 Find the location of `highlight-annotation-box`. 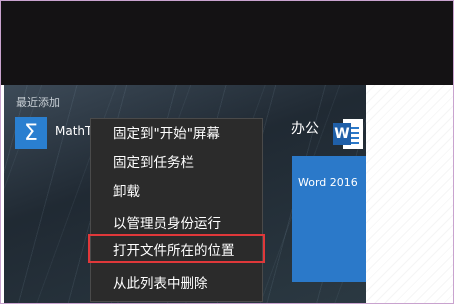

highlight-annotation-box is located at coordinates (176, 248).